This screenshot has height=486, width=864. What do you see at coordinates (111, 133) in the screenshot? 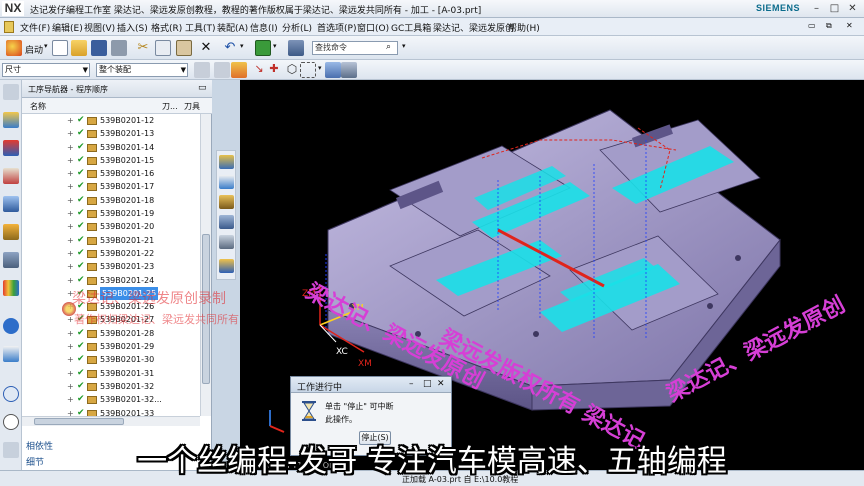
I see `tree-row: + ✔ 539B0201-13` at bounding box center [111, 133].